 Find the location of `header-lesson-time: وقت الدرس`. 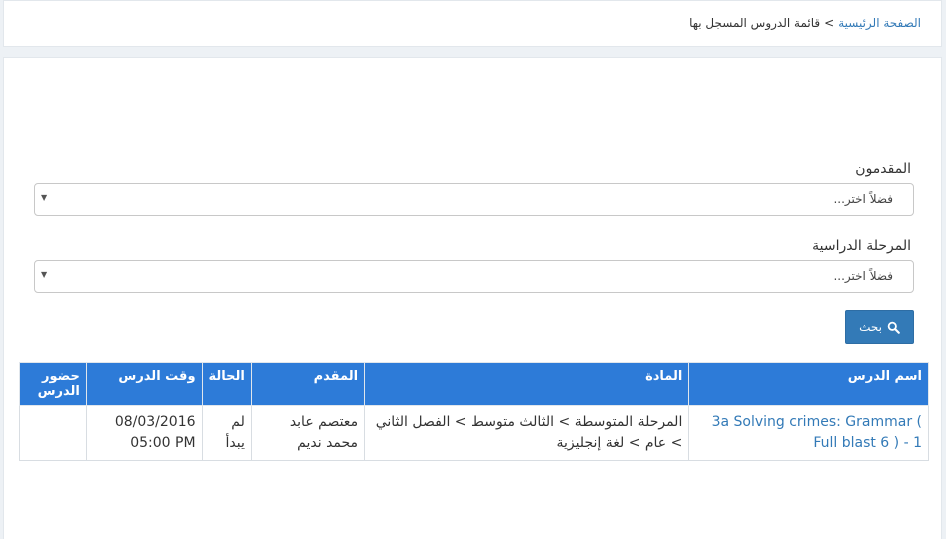

header-lesson-time: وقت الدرس is located at coordinates (144, 384).